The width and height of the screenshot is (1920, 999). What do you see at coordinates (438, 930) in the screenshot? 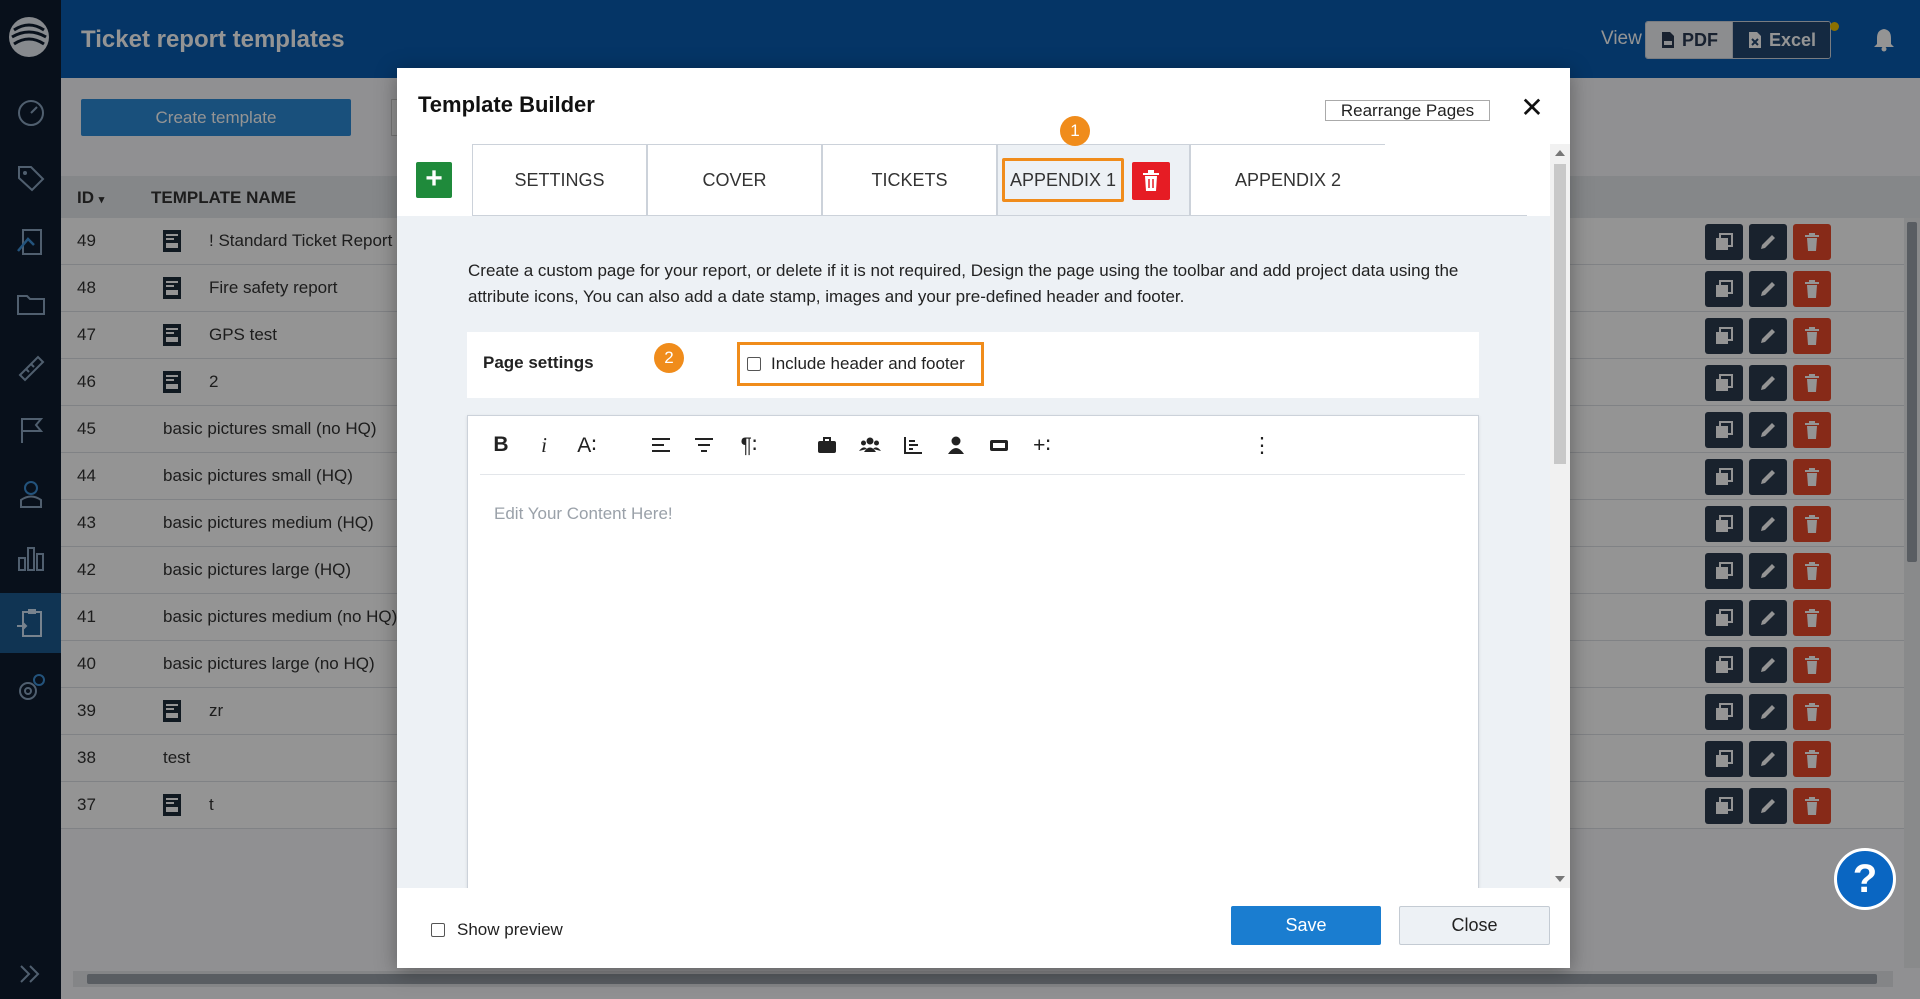
I see `show-preview-checkbox` at bounding box center [438, 930].